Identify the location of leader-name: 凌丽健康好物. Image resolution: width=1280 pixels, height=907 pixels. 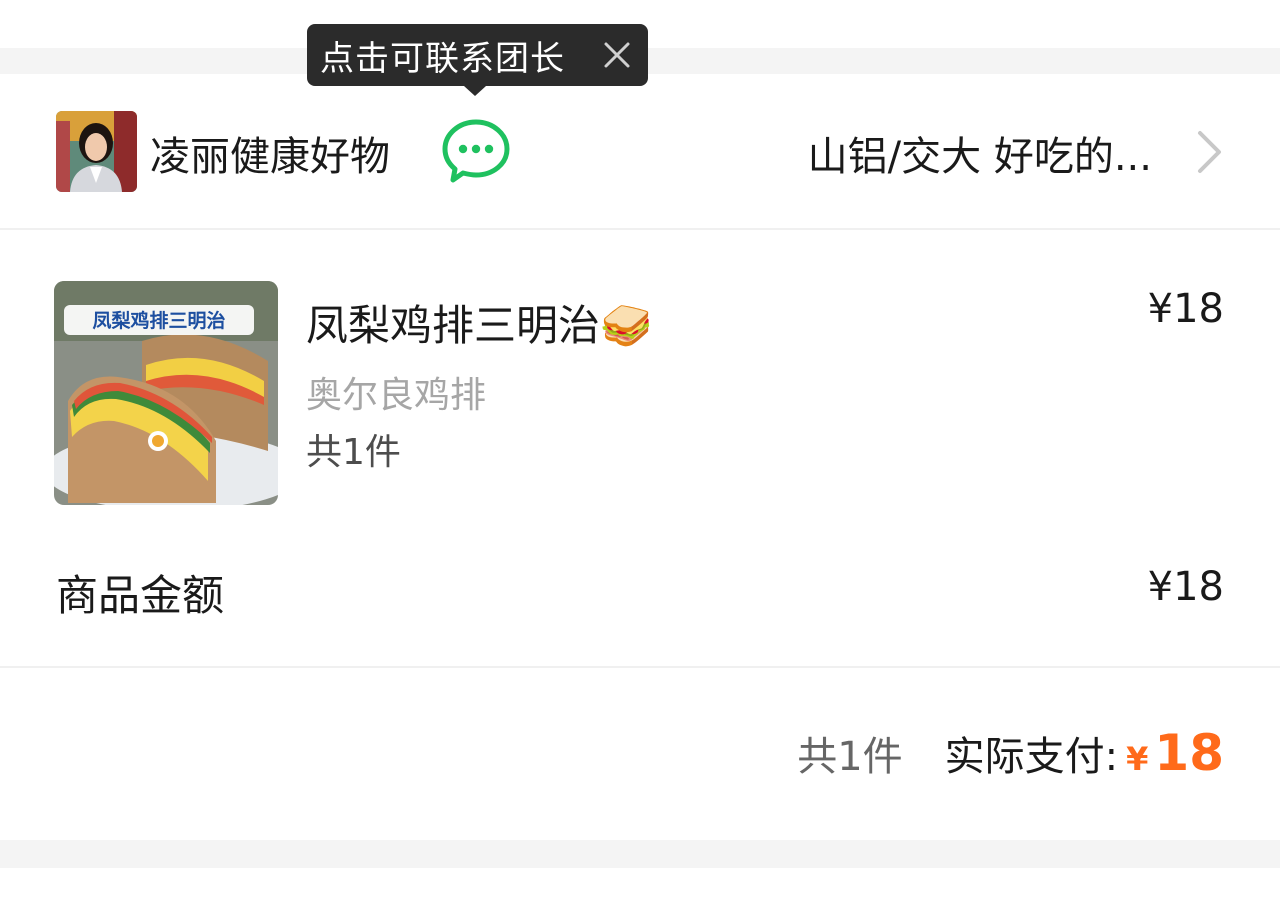
(270, 157).